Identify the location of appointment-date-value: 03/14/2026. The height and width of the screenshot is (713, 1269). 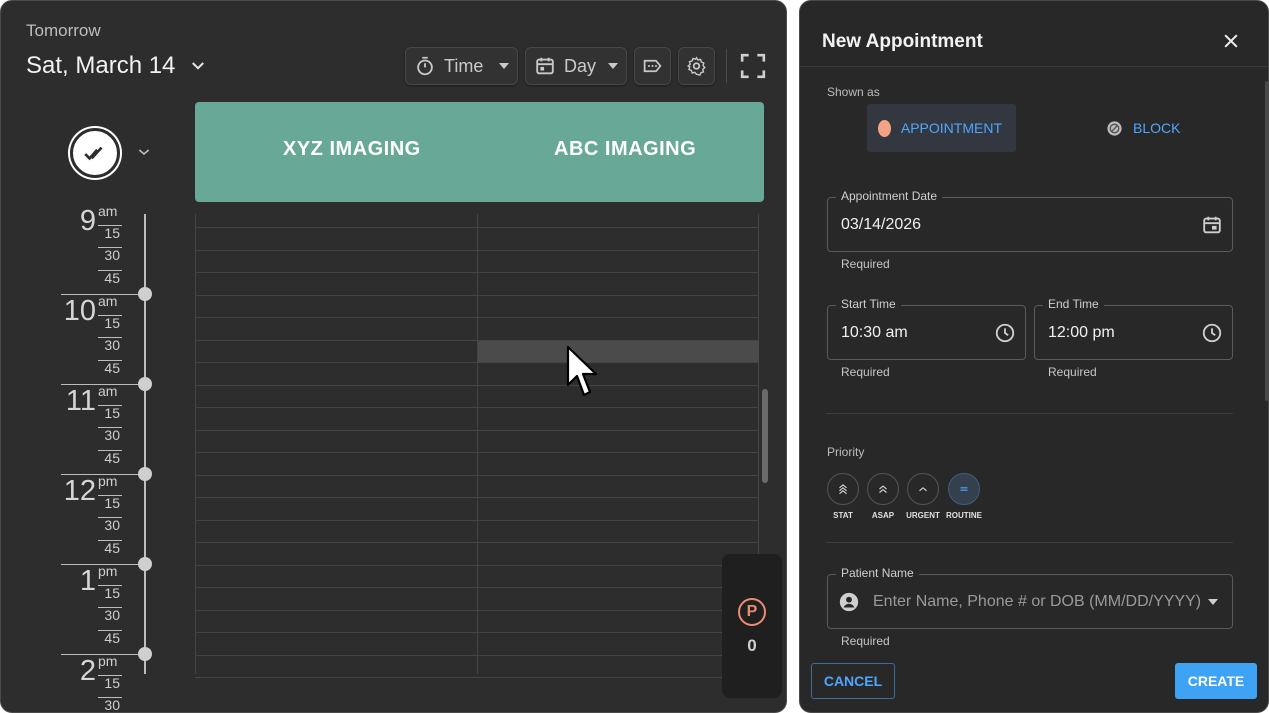
(881, 224).